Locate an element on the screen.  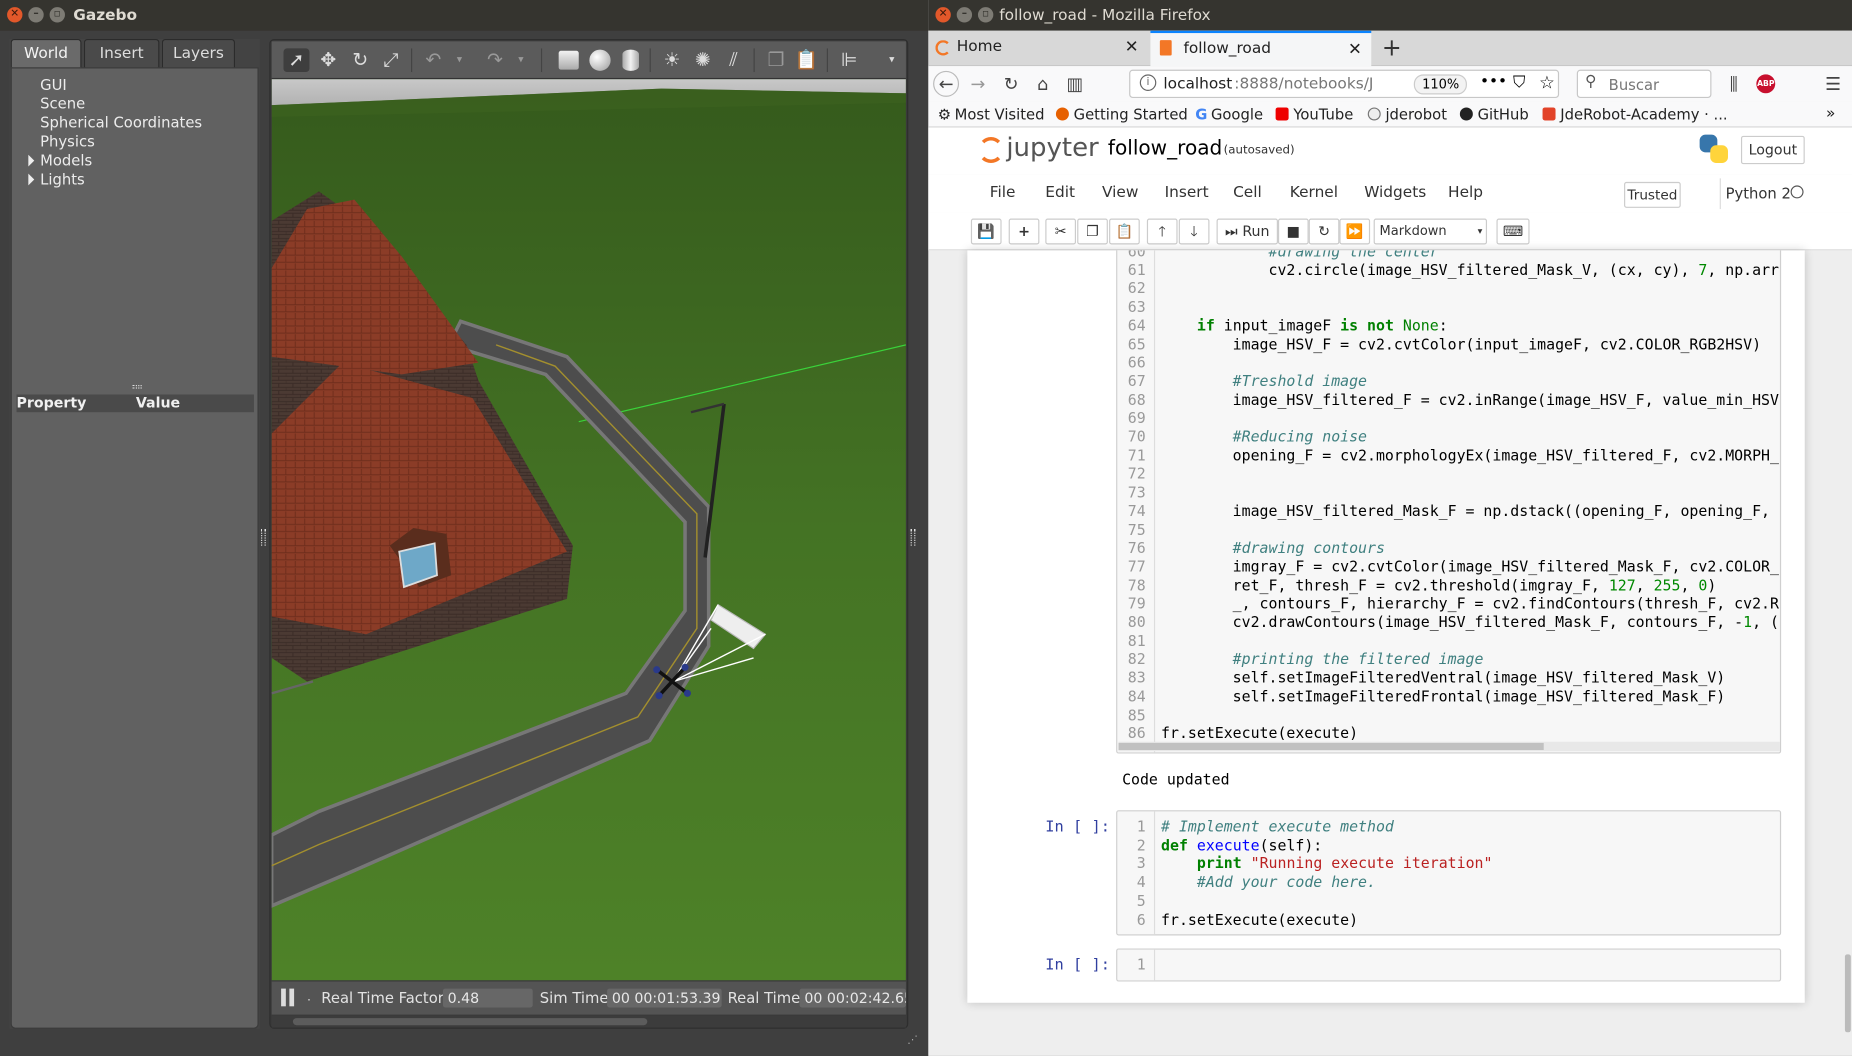
reload-icon: ↻ is located at coordinates (1011, 84).